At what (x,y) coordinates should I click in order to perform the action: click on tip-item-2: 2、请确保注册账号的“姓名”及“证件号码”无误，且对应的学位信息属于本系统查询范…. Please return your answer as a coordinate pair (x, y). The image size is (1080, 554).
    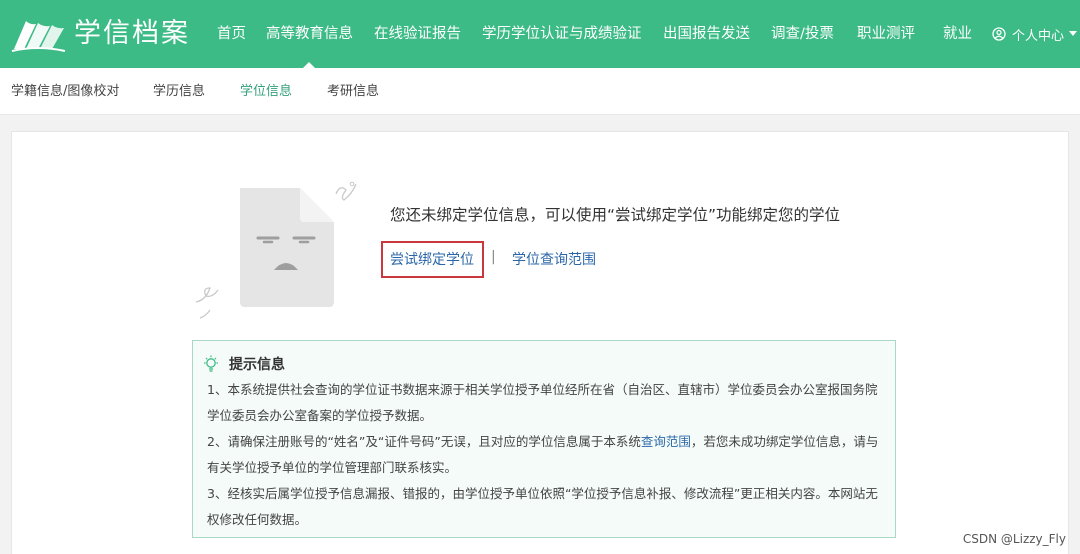
    Looking at the image, I should click on (547, 455).